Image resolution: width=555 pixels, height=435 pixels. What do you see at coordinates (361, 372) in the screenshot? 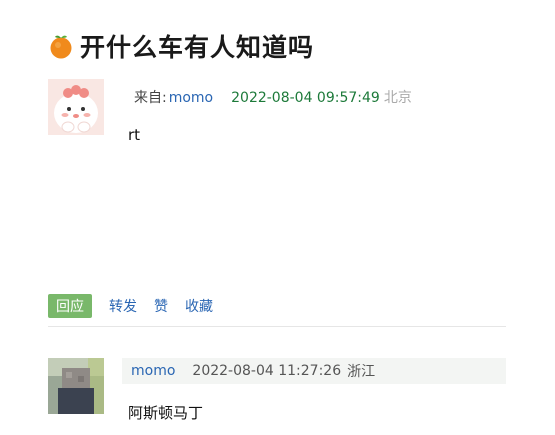
I see `reply-location: 浙江` at bounding box center [361, 372].